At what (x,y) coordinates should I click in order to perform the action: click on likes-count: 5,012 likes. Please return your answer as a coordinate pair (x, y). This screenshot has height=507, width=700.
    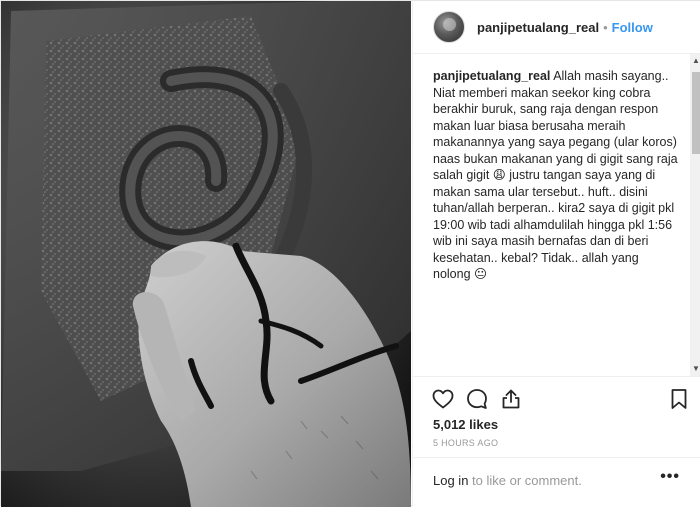
    Looking at the image, I should click on (465, 424).